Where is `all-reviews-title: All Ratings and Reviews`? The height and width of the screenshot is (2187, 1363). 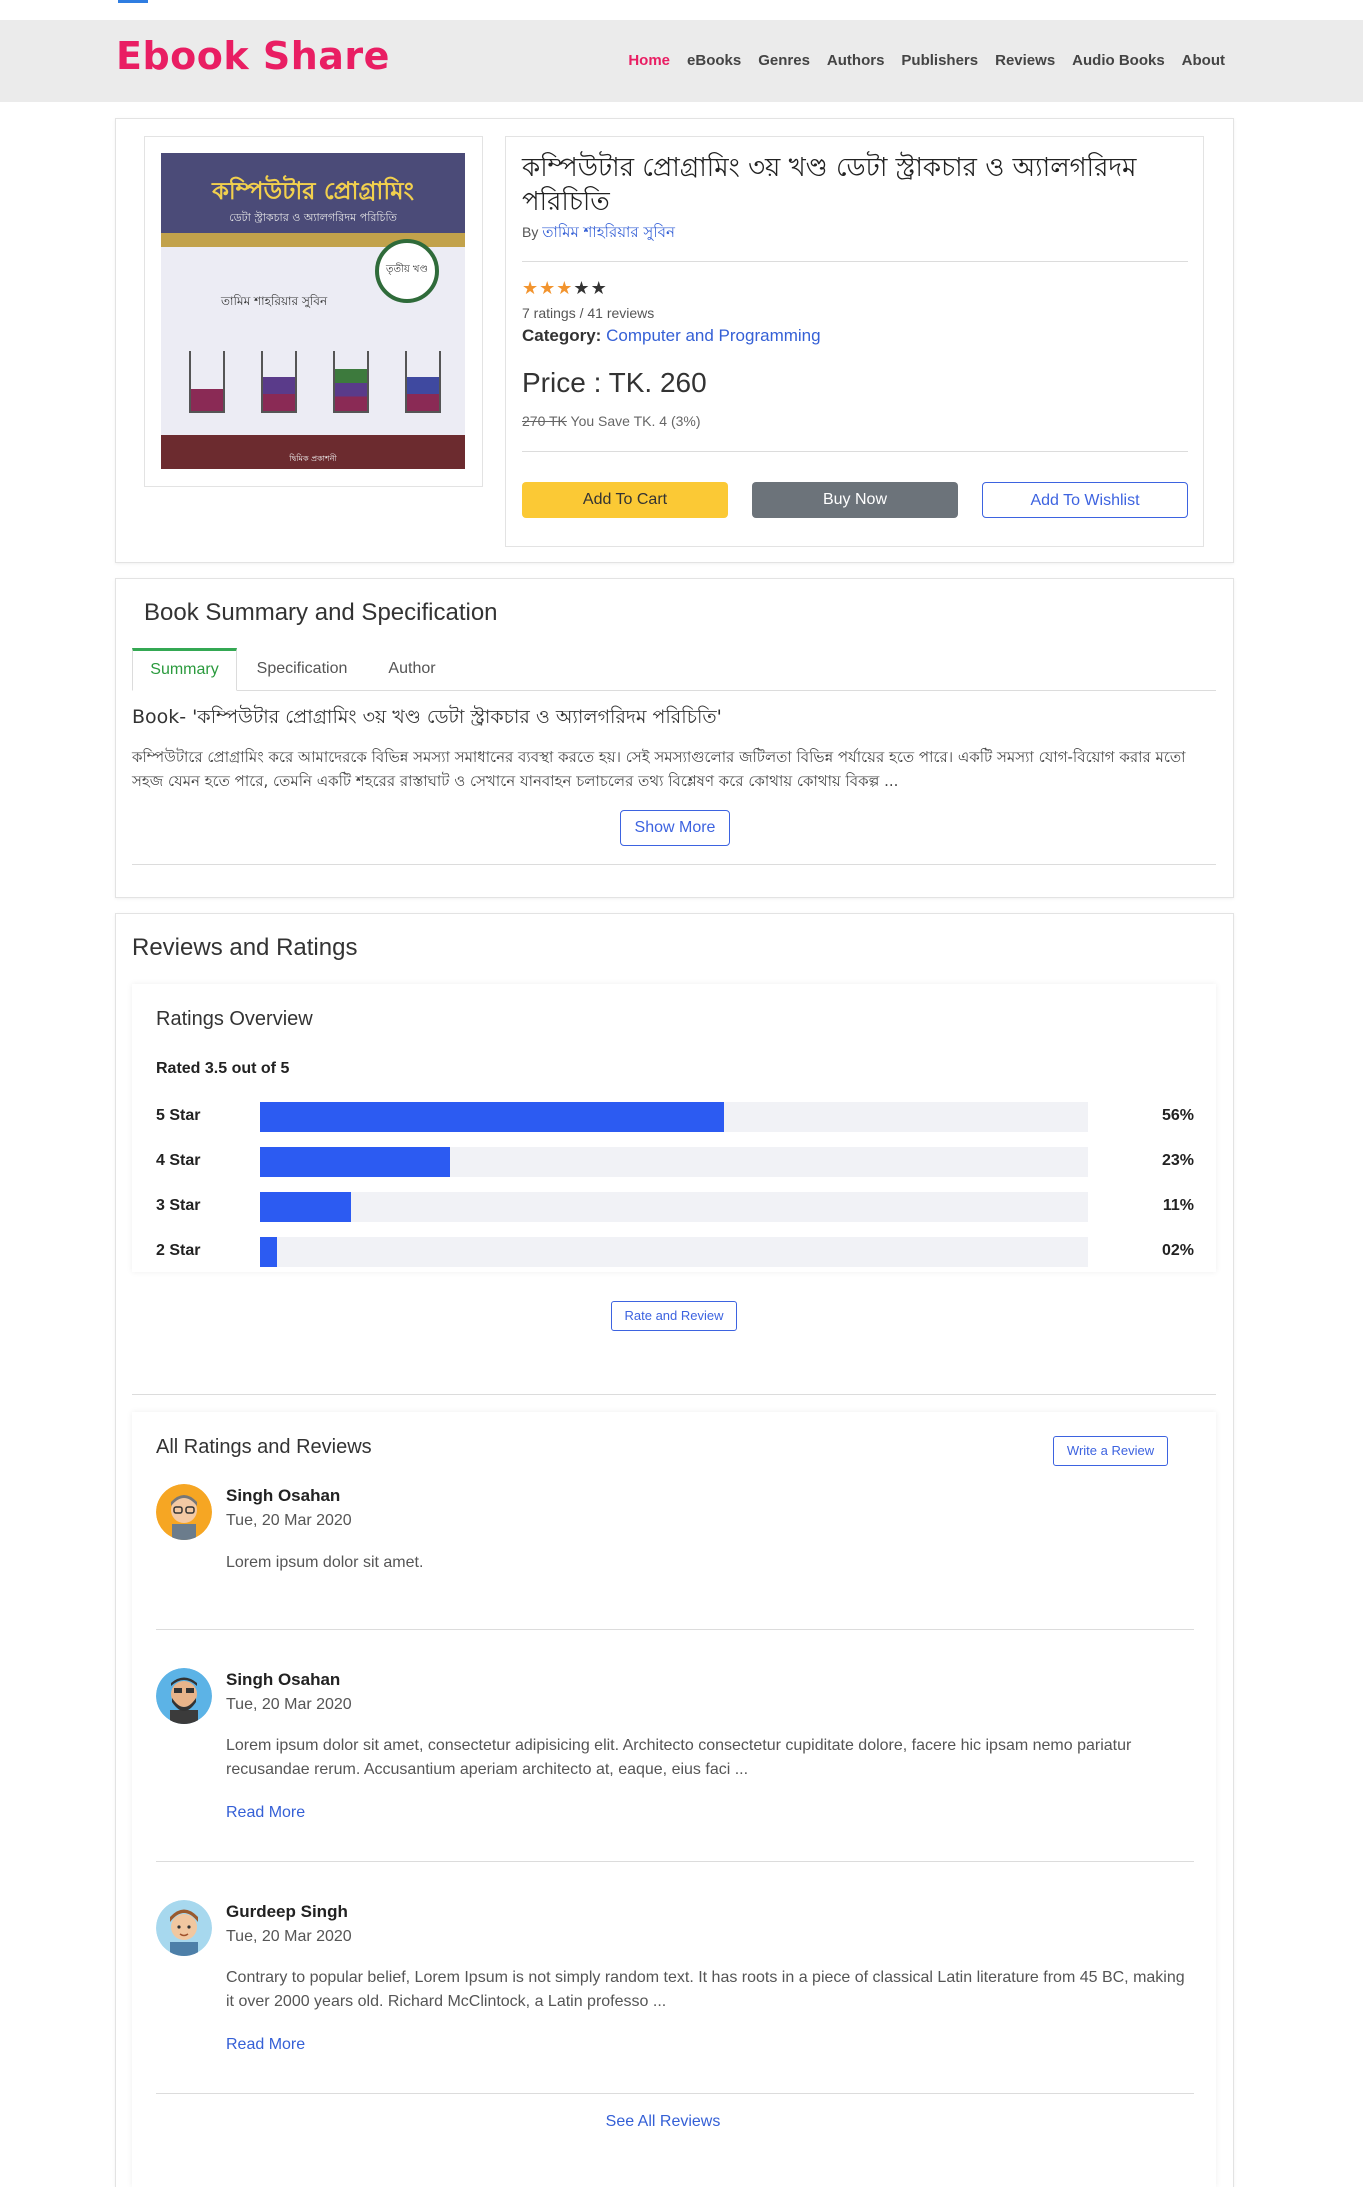
all-reviews-title: All Ratings and Reviews is located at coordinates (264, 1447).